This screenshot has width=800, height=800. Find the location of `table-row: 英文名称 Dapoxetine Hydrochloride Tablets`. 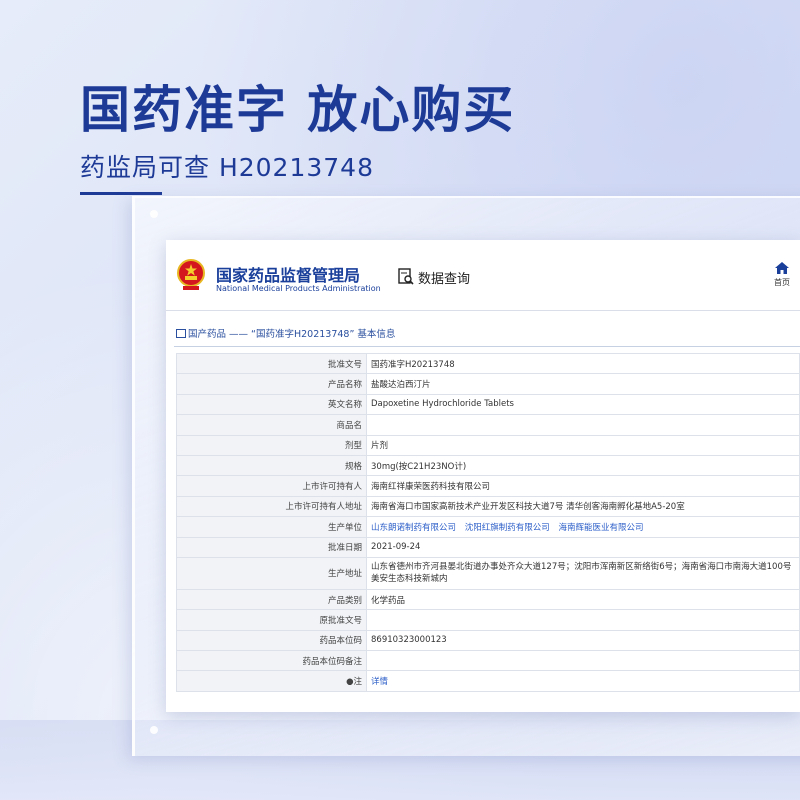

table-row: 英文名称 Dapoxetine Hydrochloride Tablets is located at coordinates (488, 404).